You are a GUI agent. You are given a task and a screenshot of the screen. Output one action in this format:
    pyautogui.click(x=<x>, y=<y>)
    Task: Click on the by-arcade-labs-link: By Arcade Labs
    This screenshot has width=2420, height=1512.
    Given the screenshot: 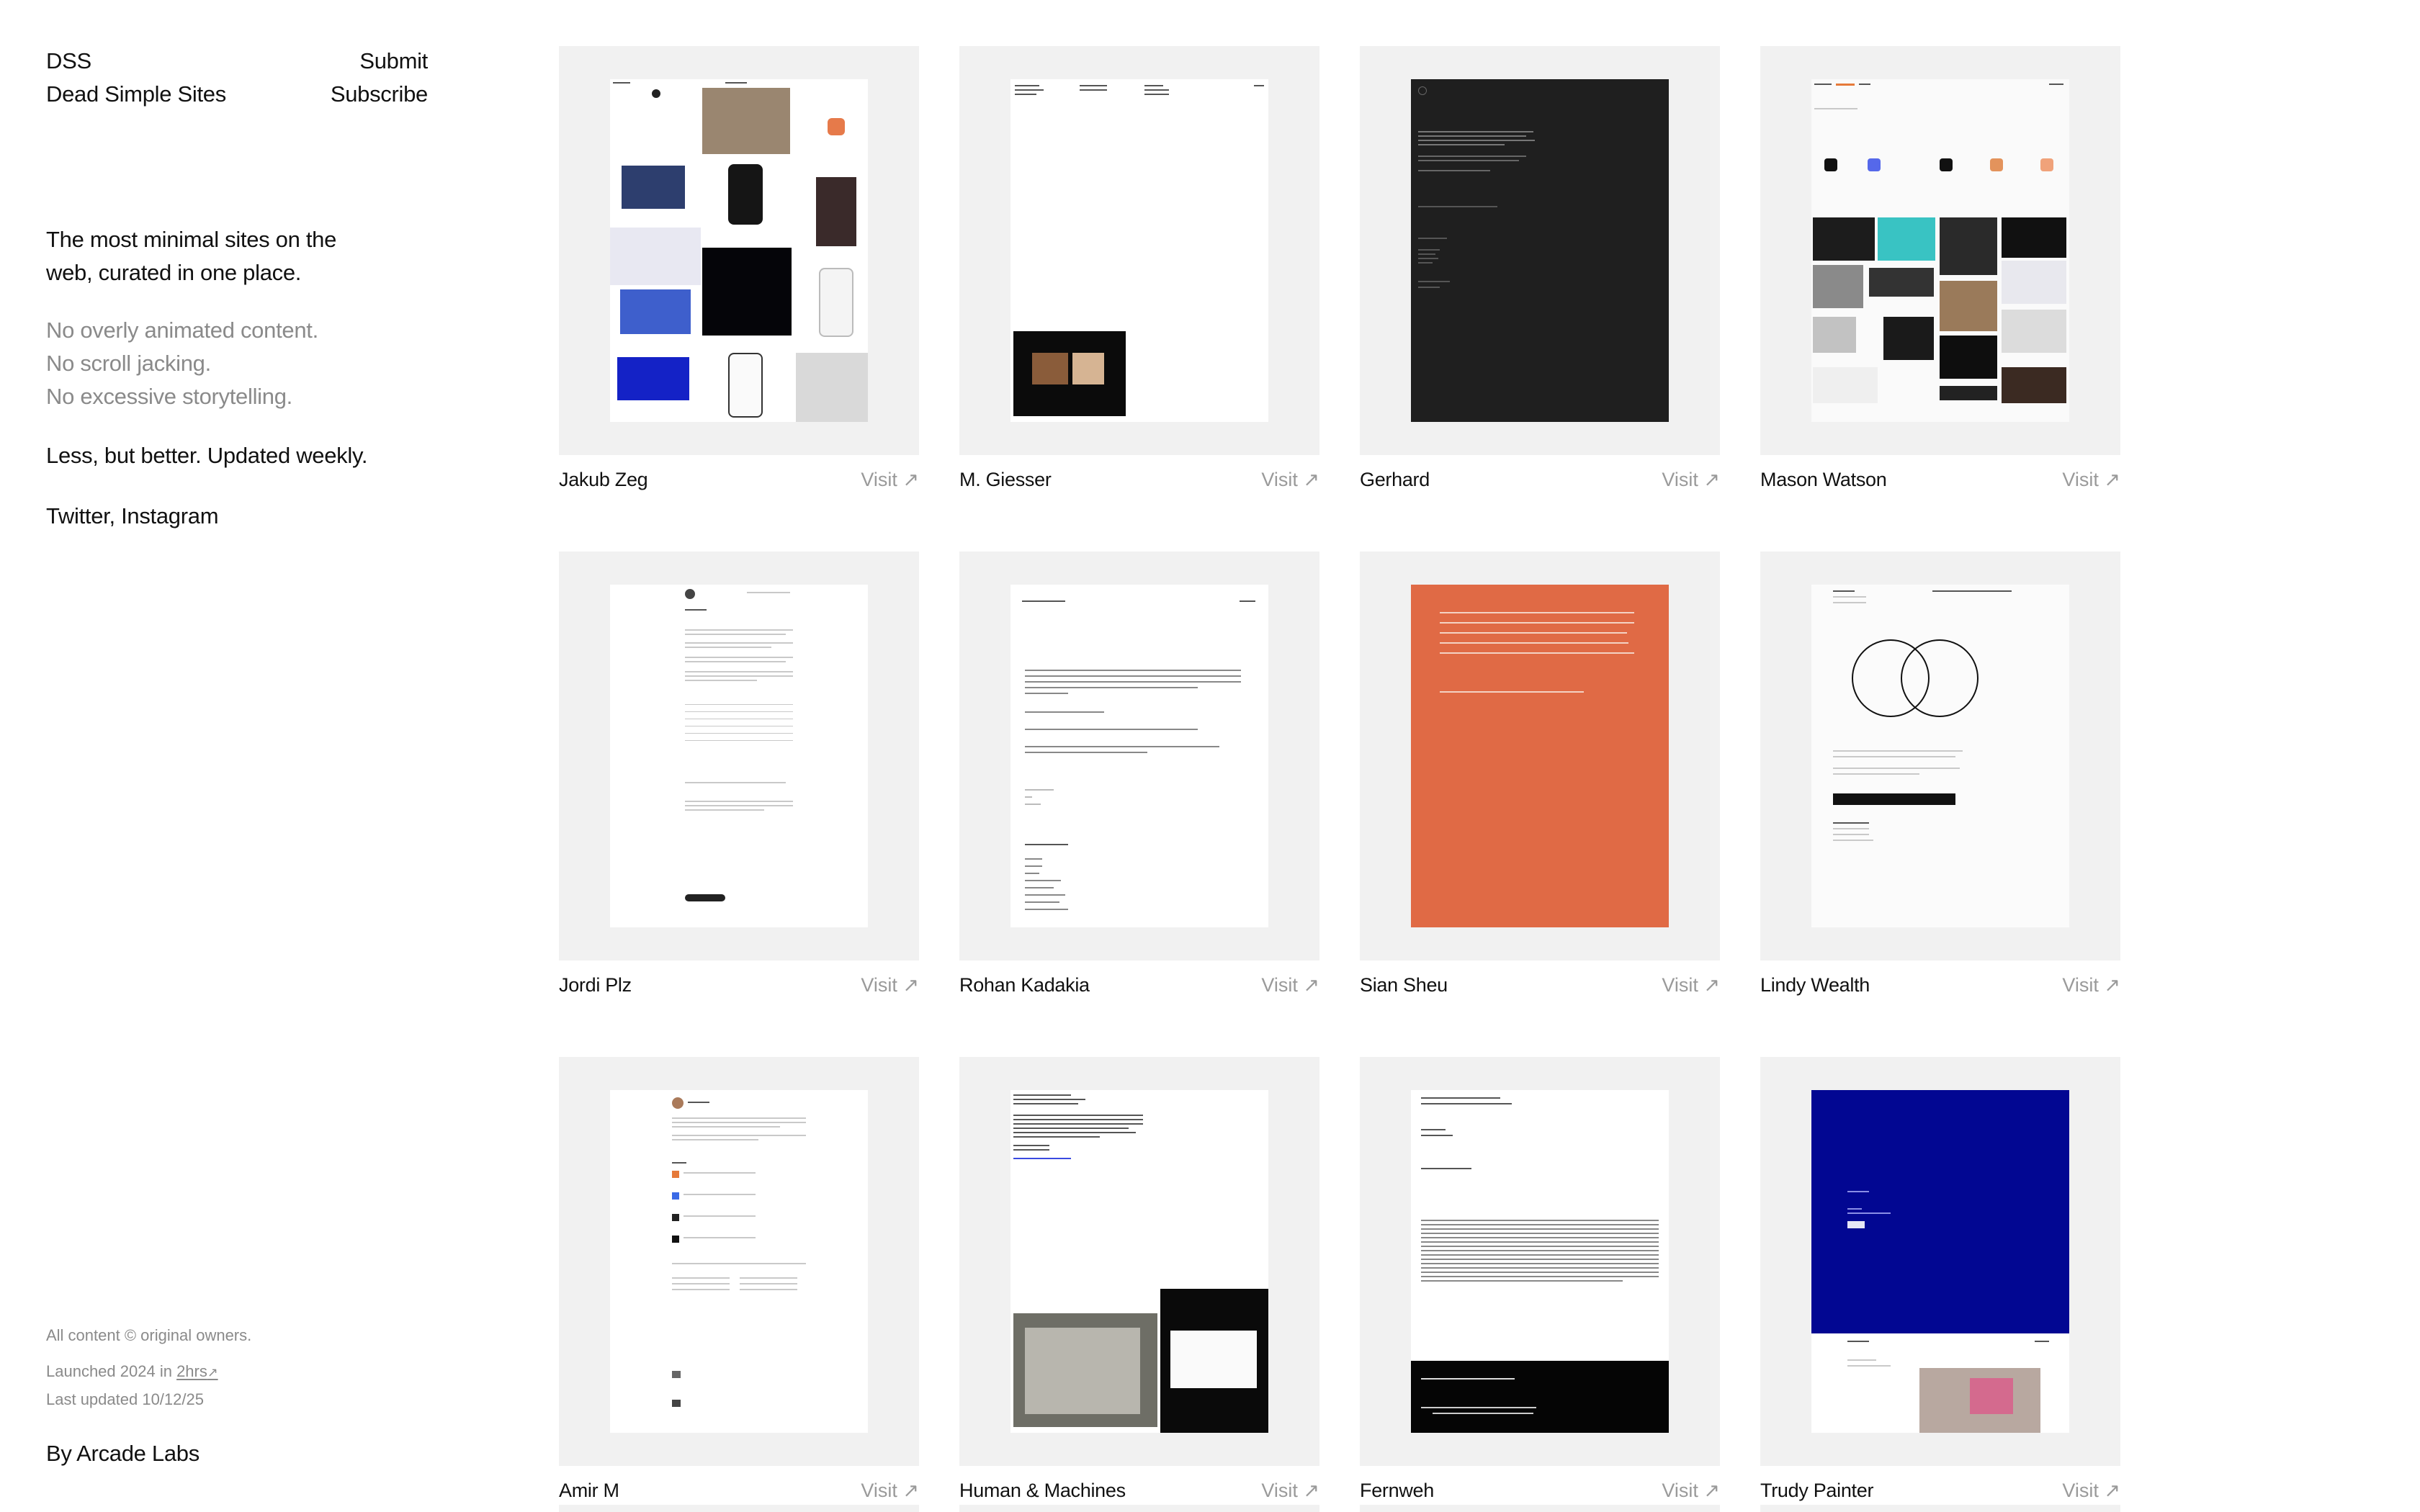 What is the action you would take?
    pyautogui.click(x=123, y=1453)
    